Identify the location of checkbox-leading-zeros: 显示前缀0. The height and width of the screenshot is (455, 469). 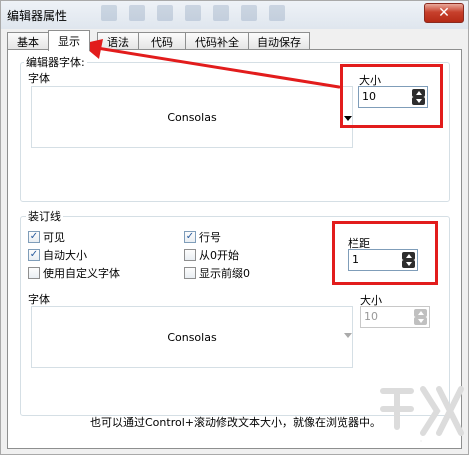
(217, 273).